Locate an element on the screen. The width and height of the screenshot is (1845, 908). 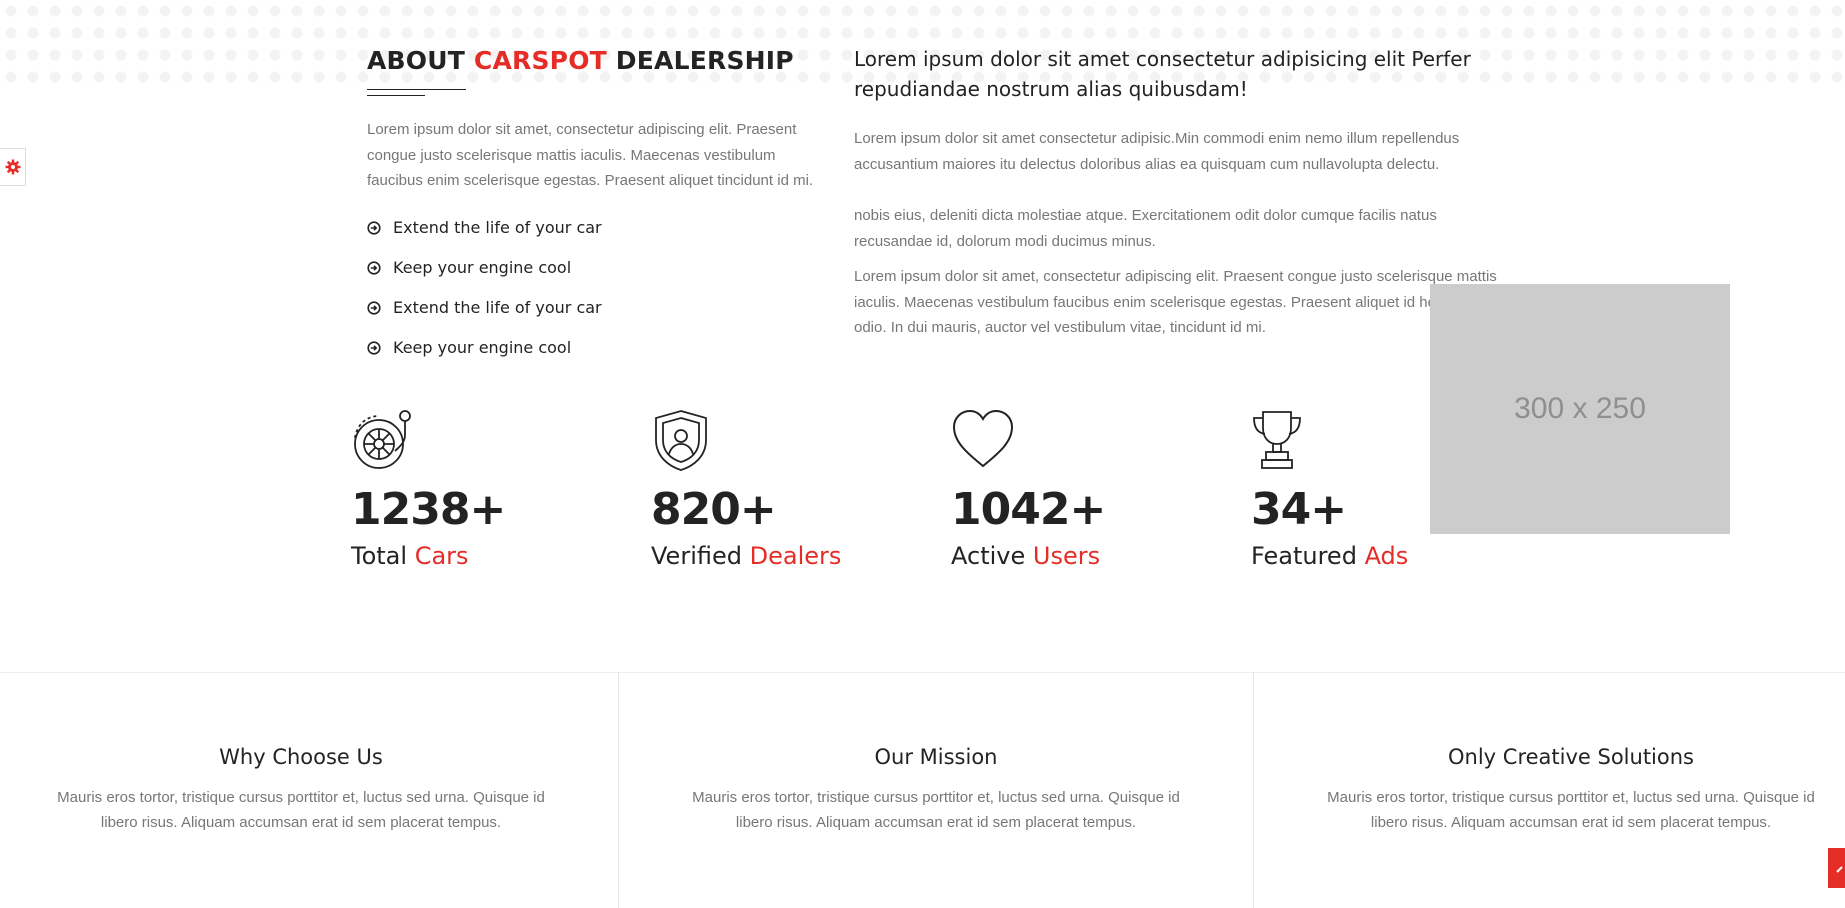
gear-icon is located at coordinates (12, 167).